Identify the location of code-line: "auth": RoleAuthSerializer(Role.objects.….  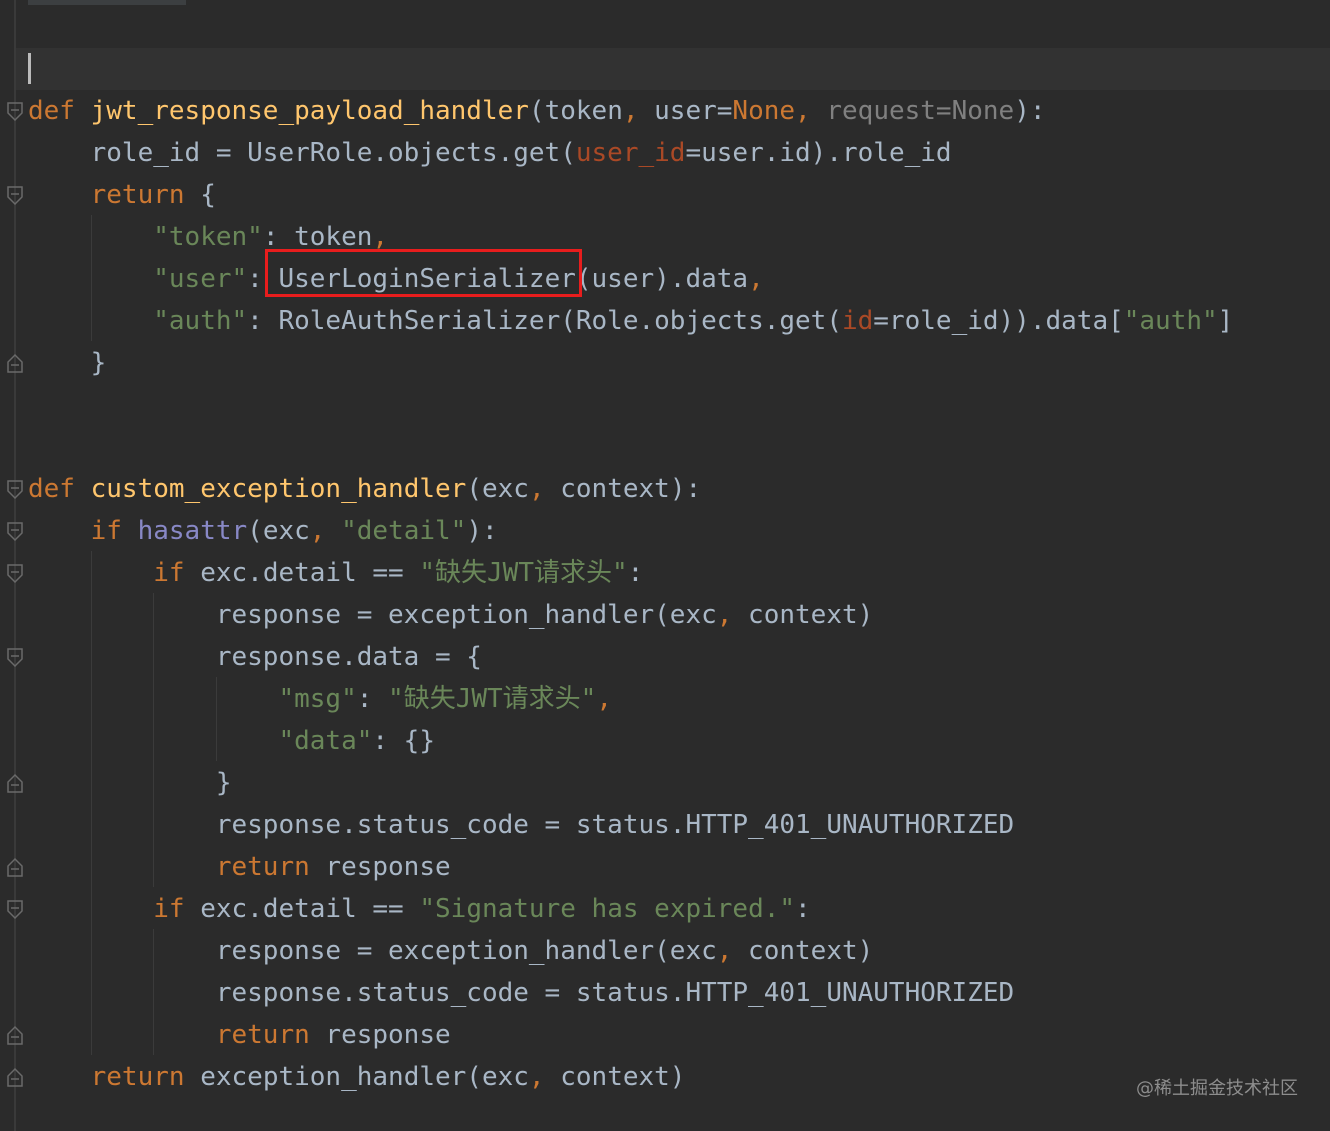
(630, 321).